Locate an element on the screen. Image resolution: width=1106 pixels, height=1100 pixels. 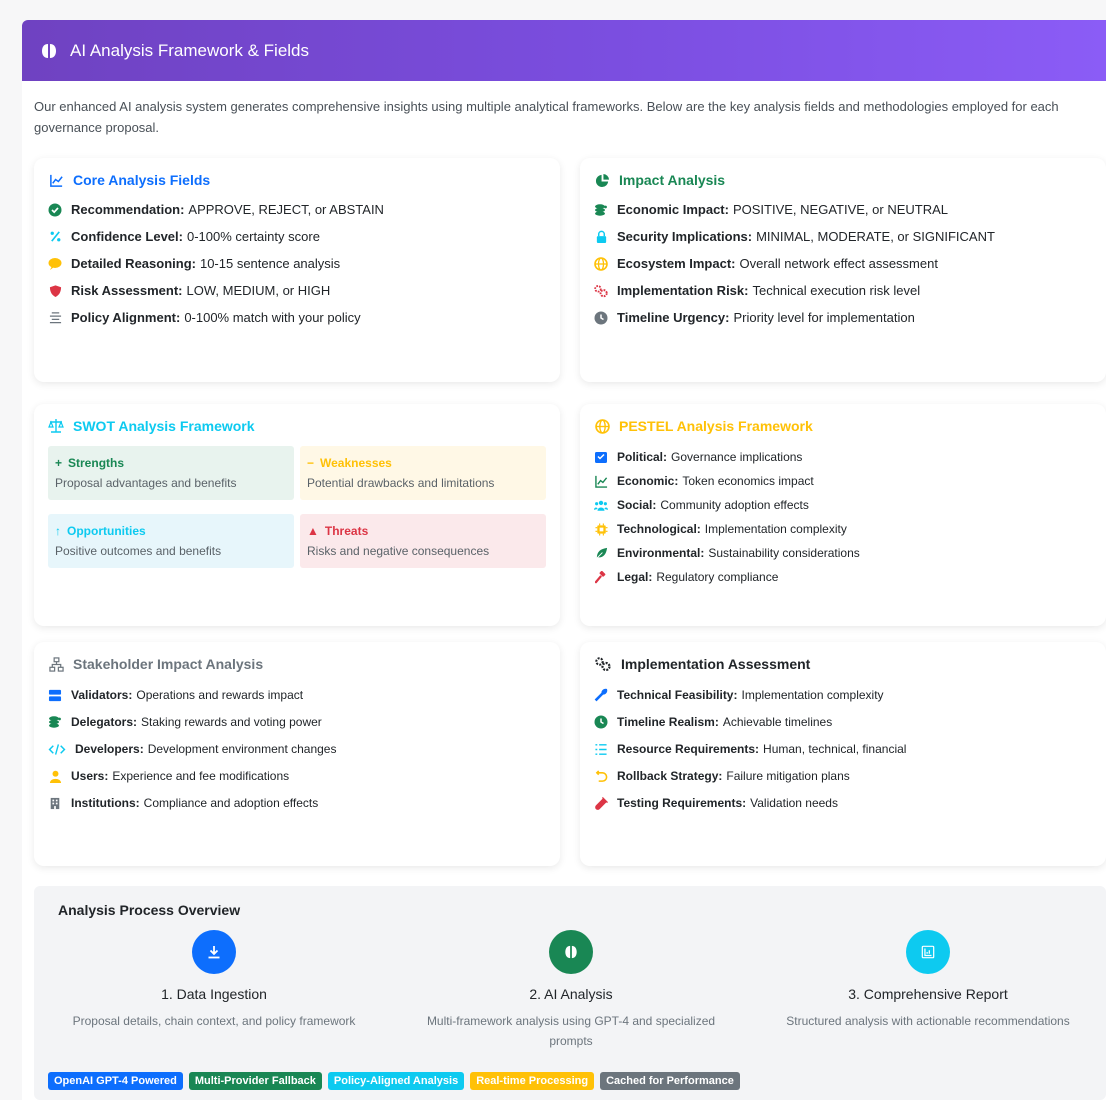
process-title: Analysis Process Overview is located at coordinates (149, 910).